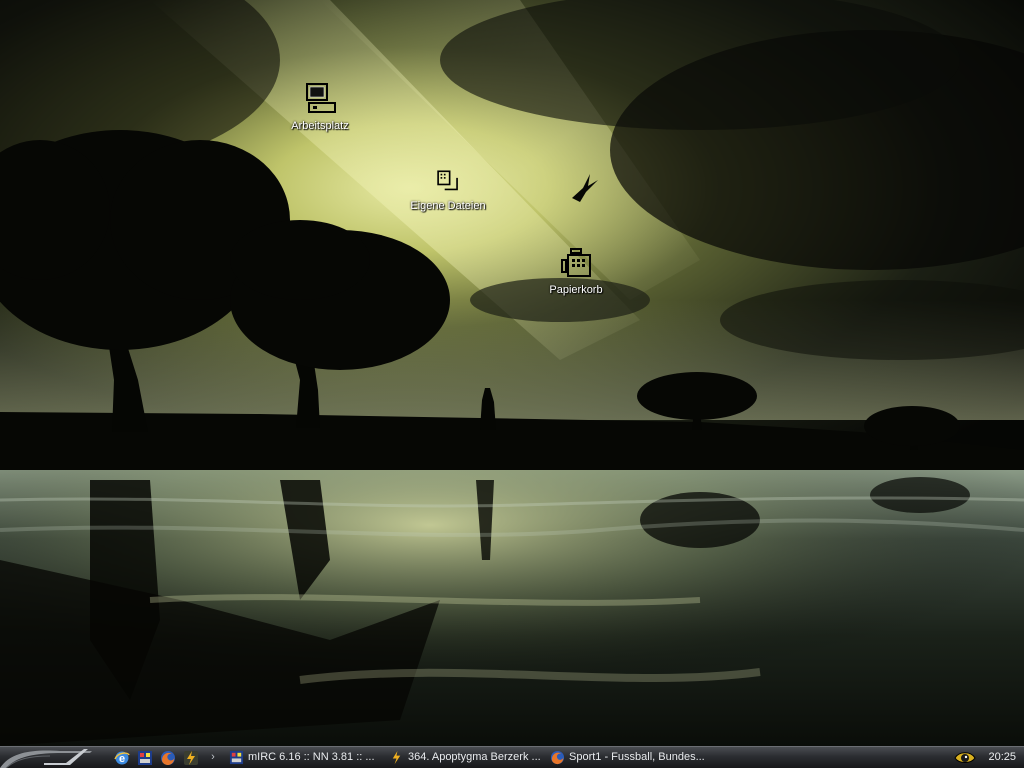 The height and width of the screenshot is (768, 1024). I want to click on desktop-icon-papierkorb: Papierkorb, so click(576, 272).